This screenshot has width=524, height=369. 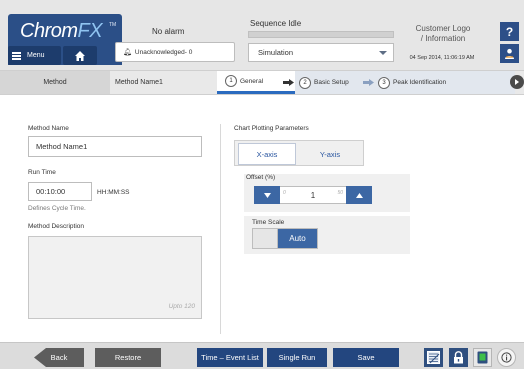 I want to click on offset-increment-button, so click(x=359, y=195).